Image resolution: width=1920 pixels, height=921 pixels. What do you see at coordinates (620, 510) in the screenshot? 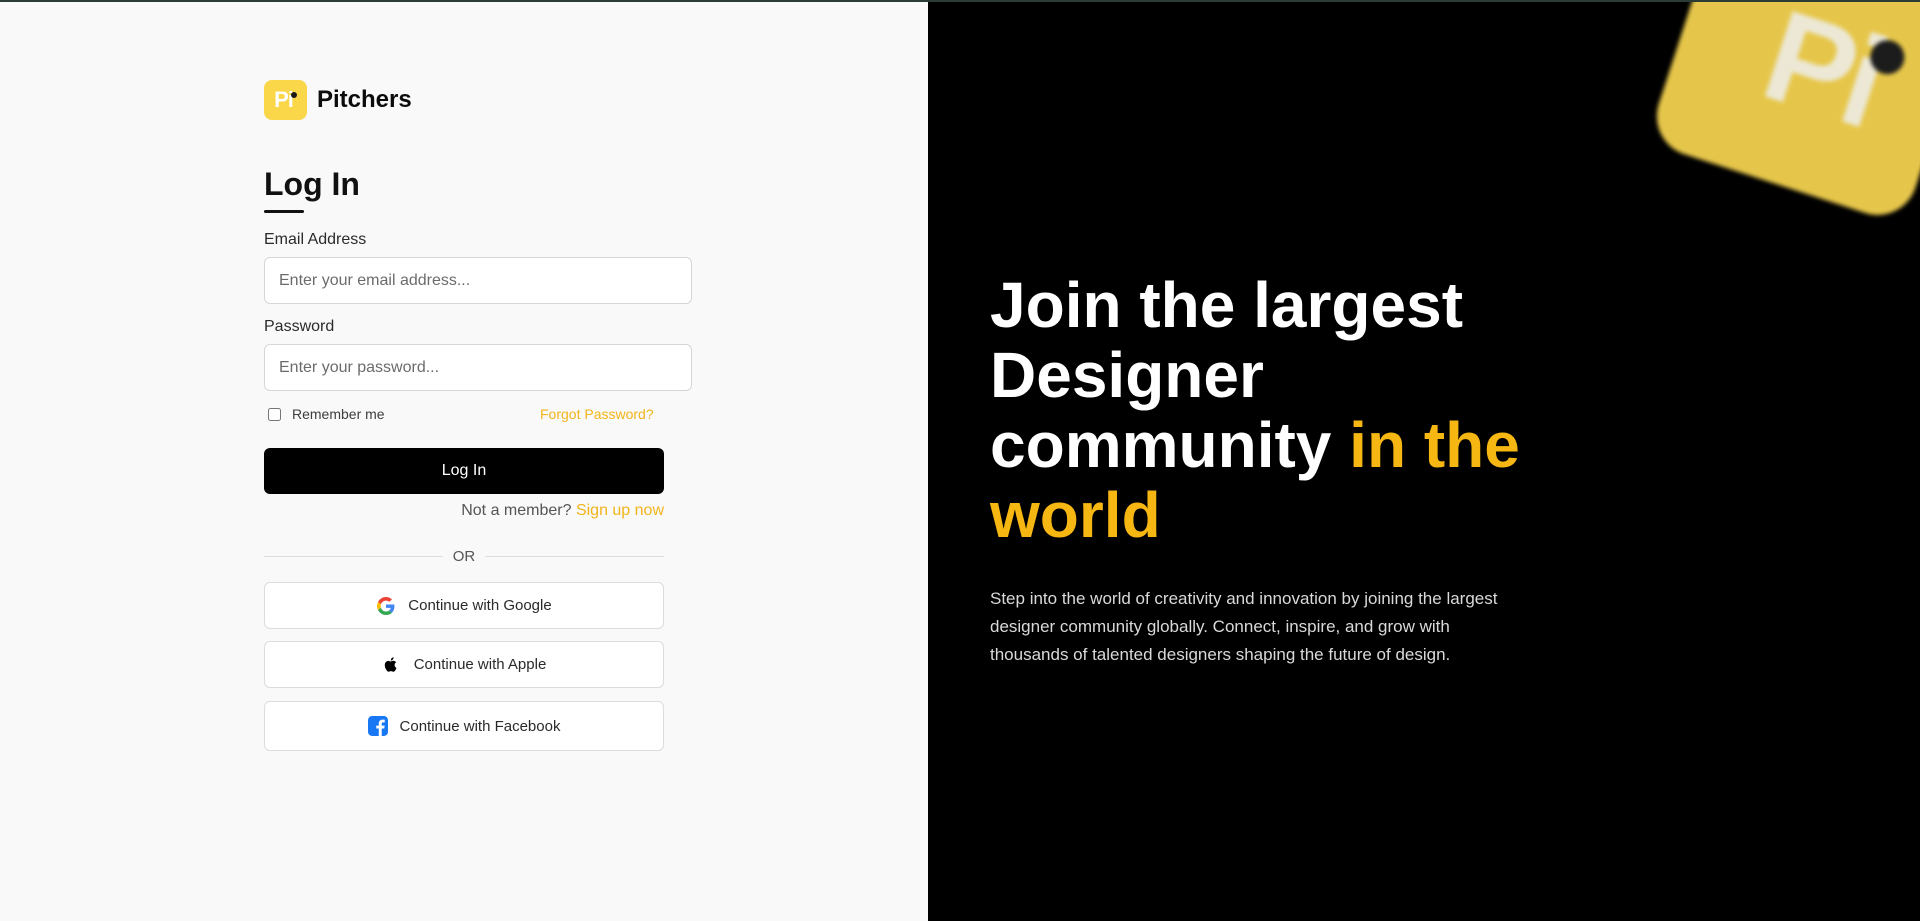
I see `signup-link: Sign up now` at bounding box center [620, 510].